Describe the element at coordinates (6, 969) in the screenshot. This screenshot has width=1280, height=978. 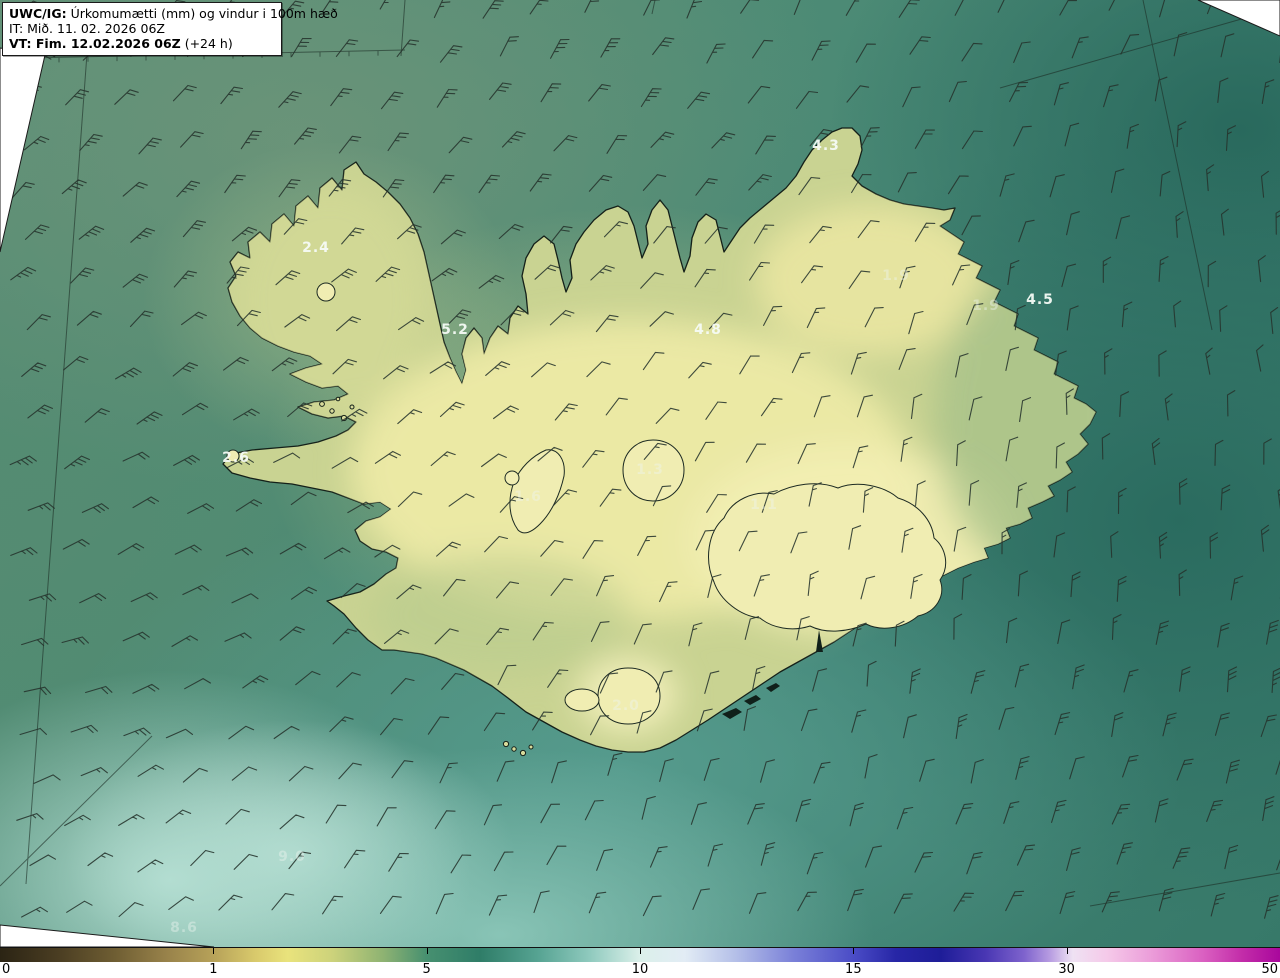
I see `colorbar-tick-label: 0` at that location.